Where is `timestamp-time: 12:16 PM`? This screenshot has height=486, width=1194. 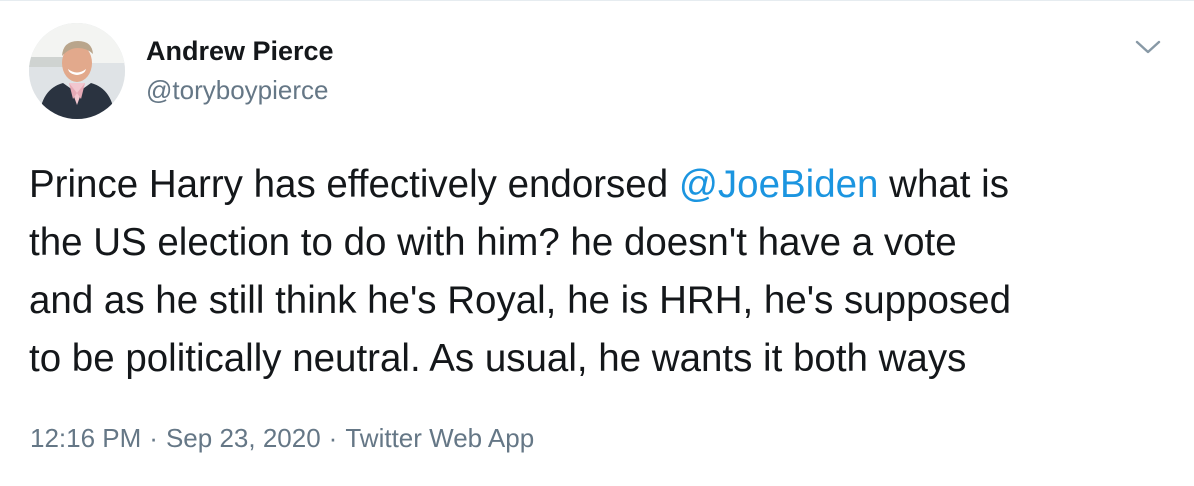 timestamp-time: 12:16 PM is located at coordinates (85, 438).